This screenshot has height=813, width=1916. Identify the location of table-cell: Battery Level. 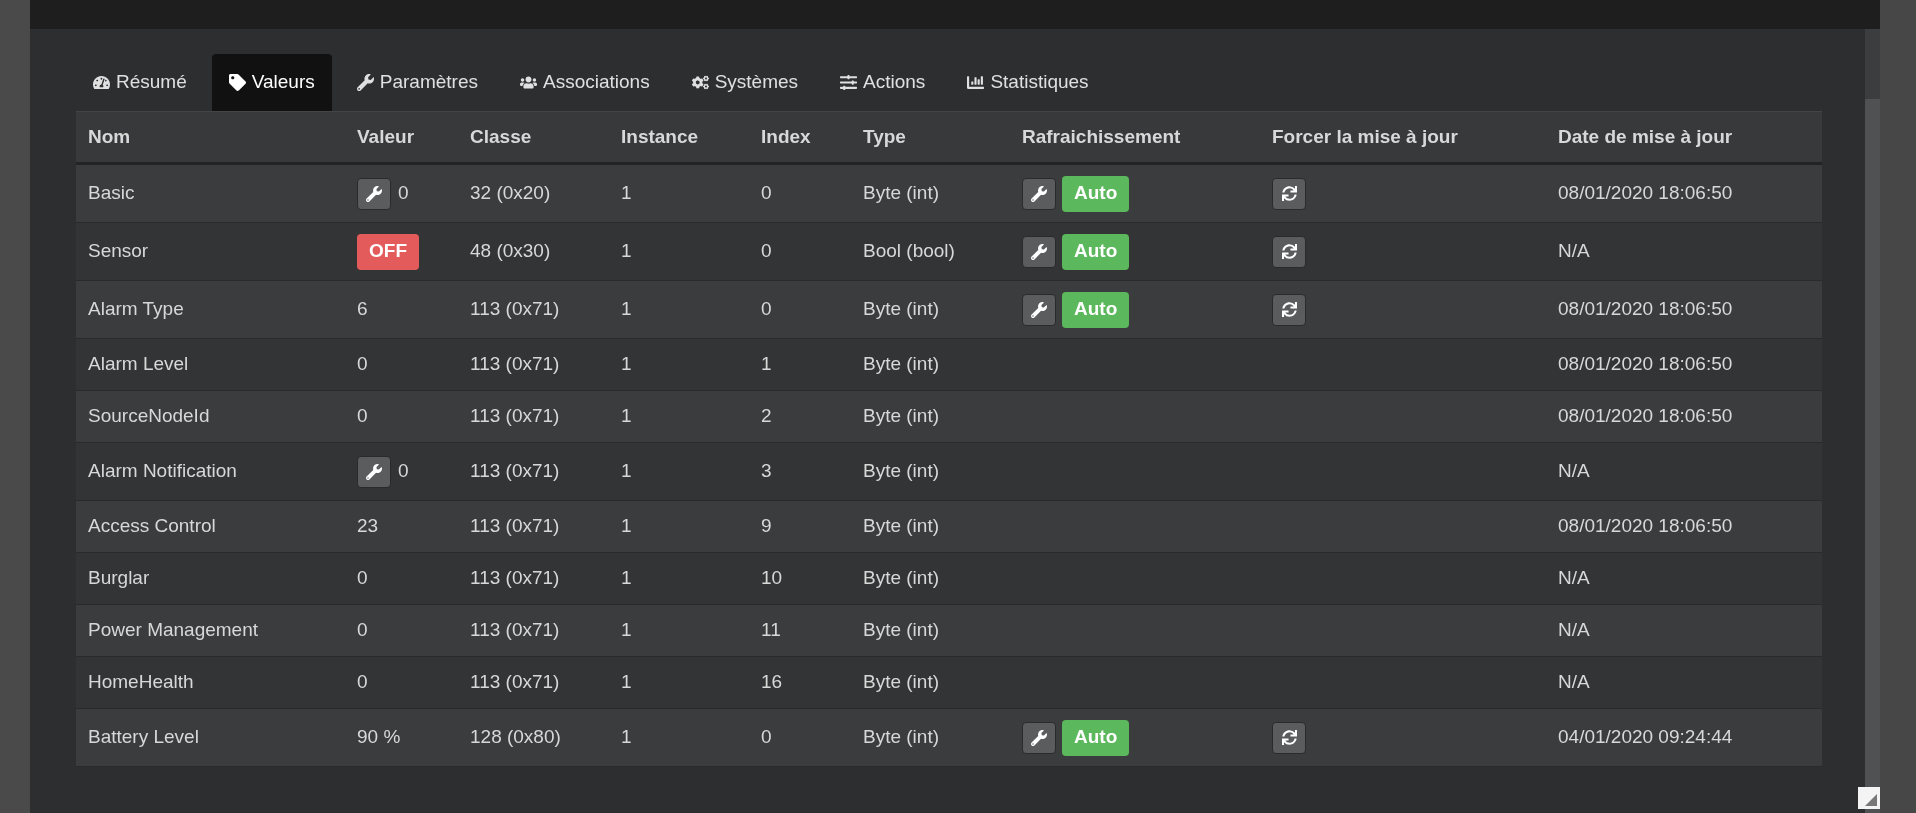
(143, 737).